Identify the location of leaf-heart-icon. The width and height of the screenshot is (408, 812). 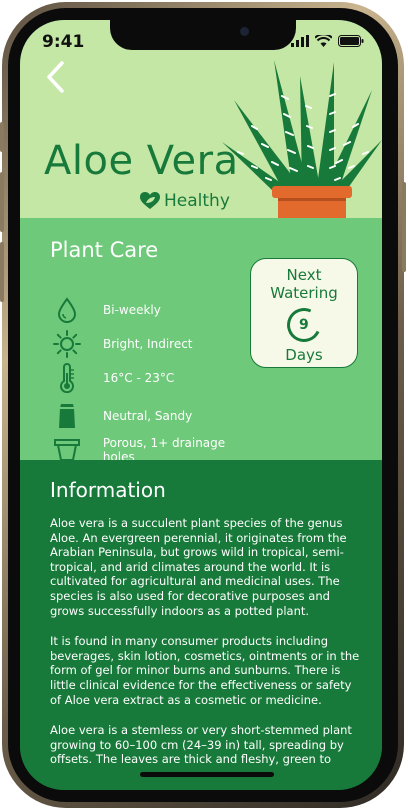
(150, 200).